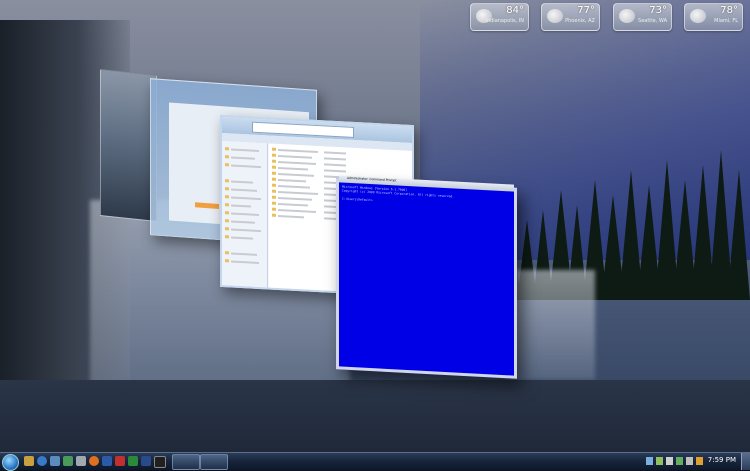 This screenshot has width=750, height=471. What do you see at coordinates (357, 200) in the screenshot?
I see `console-prompt: C:\Users\Default>` at bounding box center [357, 200].